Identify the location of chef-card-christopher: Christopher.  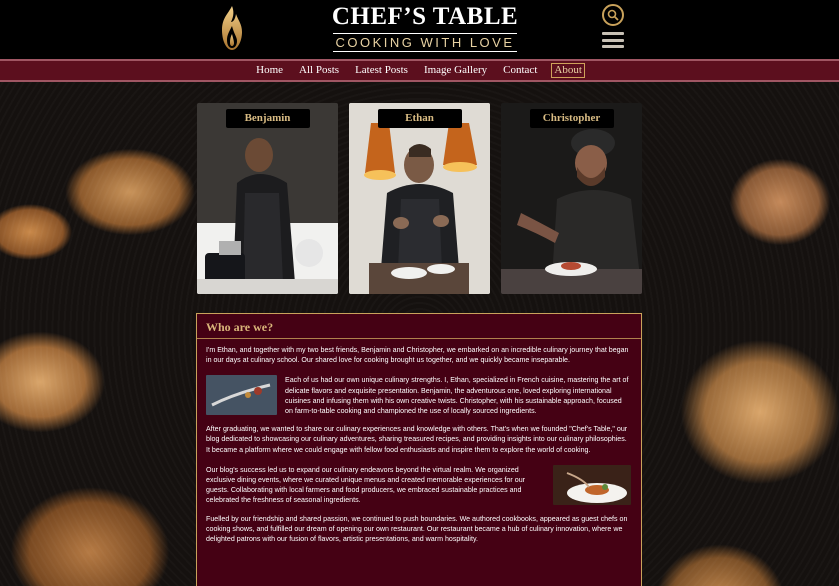
(571, 198).